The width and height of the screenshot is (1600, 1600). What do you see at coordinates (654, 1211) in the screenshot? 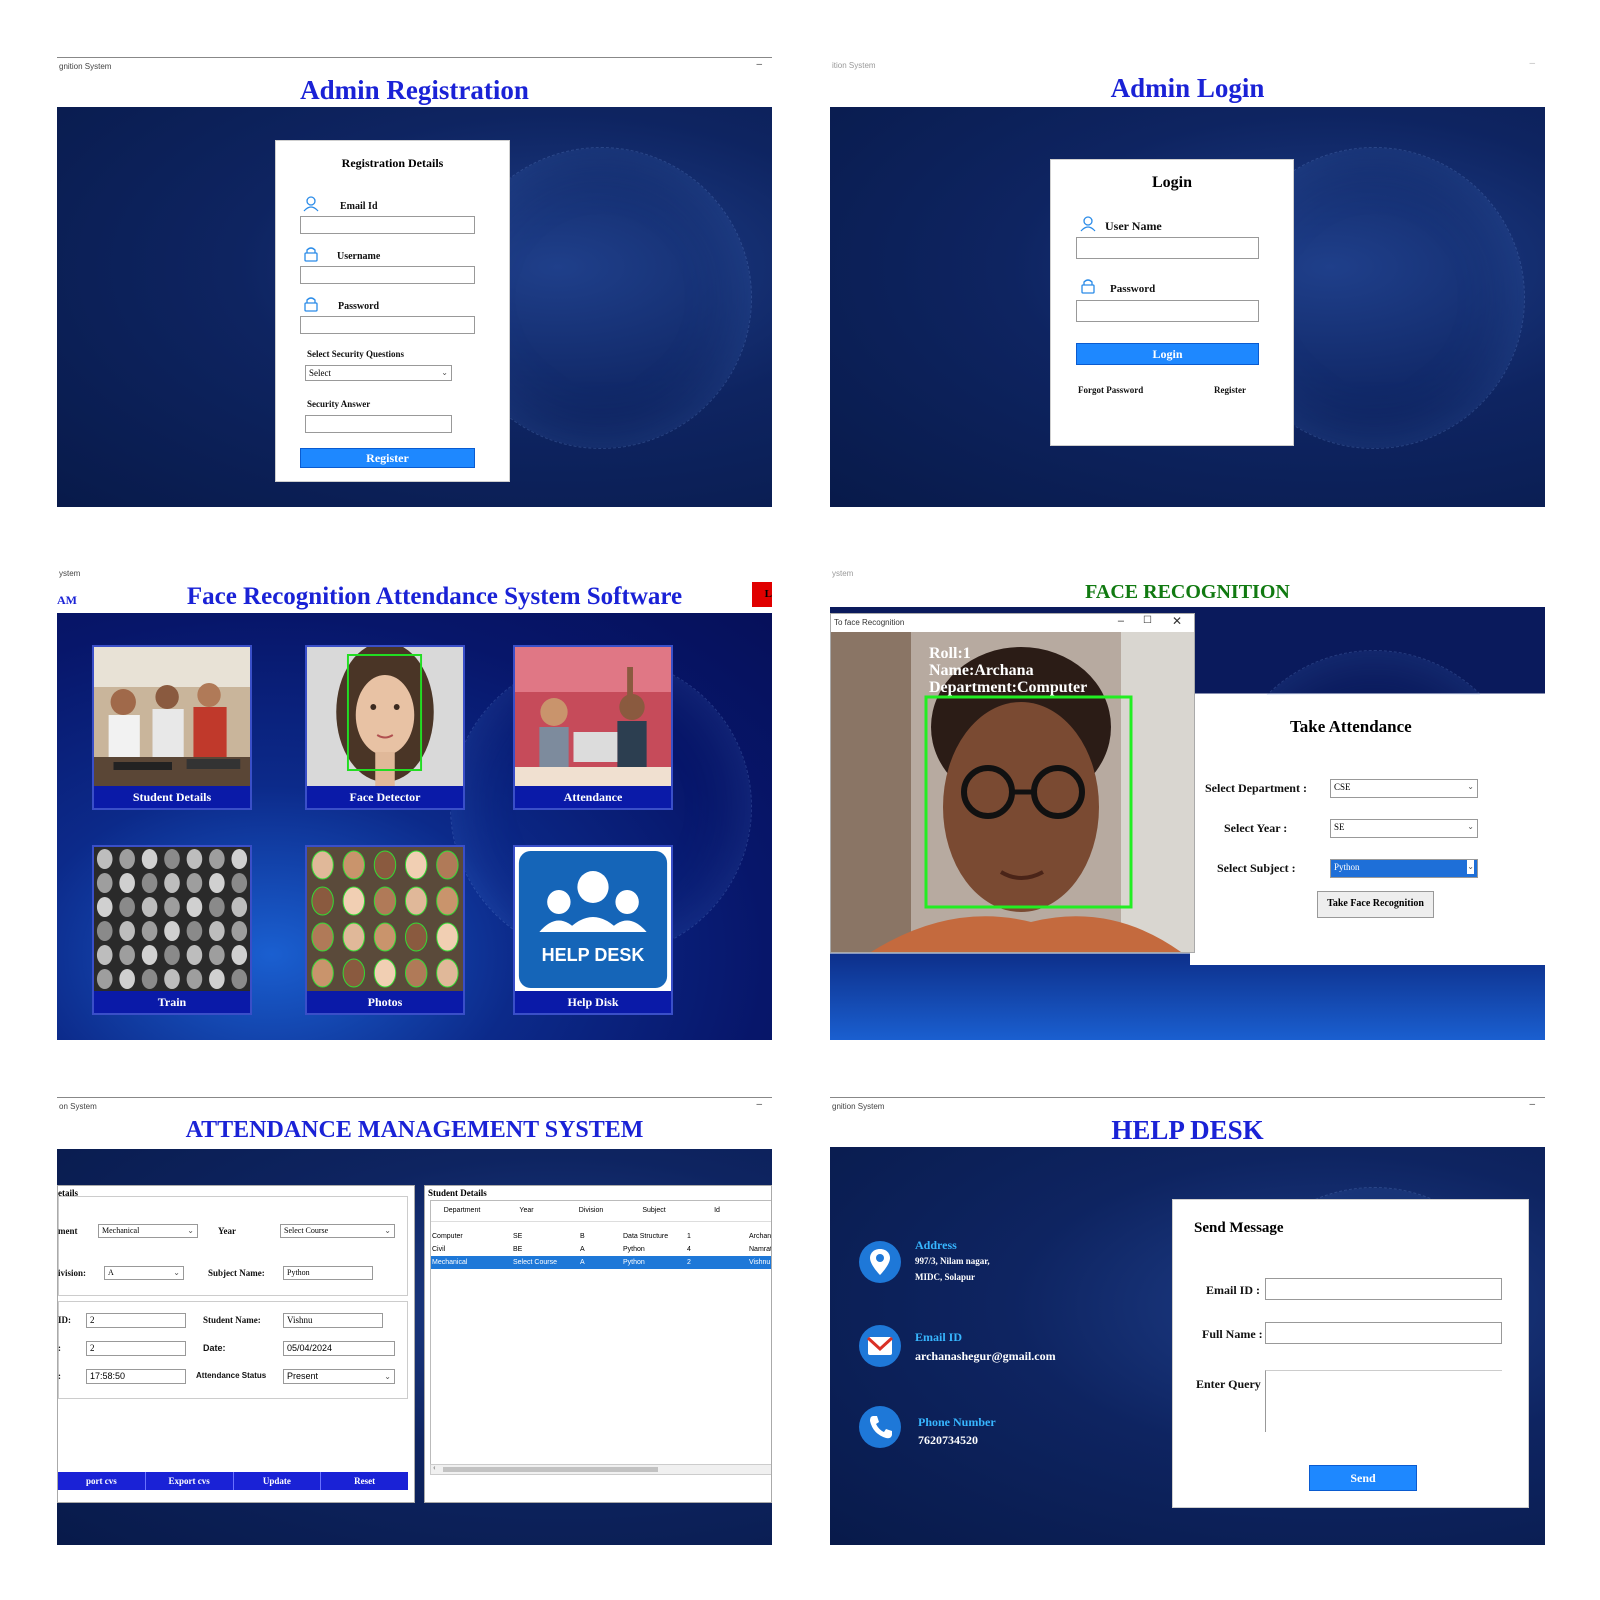
I see `column-header: Subject` at bounding box center [654, 1211].